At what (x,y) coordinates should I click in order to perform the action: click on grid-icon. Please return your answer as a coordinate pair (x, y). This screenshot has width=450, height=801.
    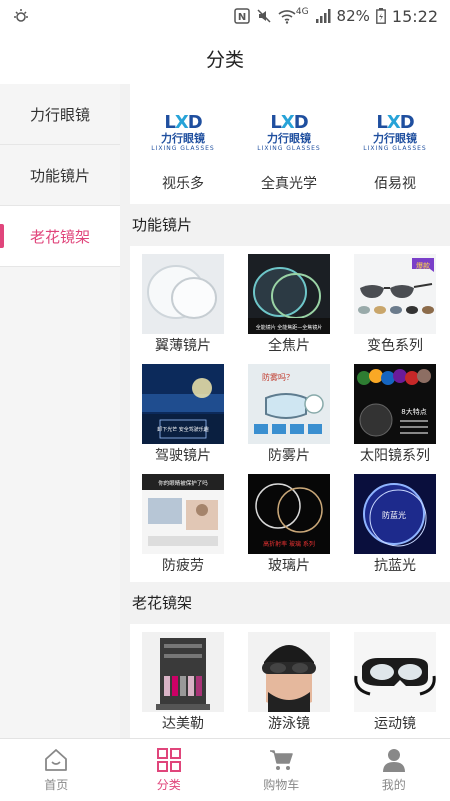
    Looking at the image, I should click on (169, 760).